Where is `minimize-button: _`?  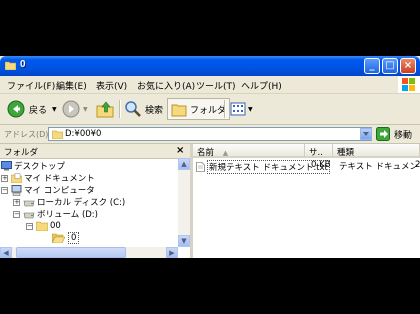
minimize-button: _ is located at coordinates (372, 66).